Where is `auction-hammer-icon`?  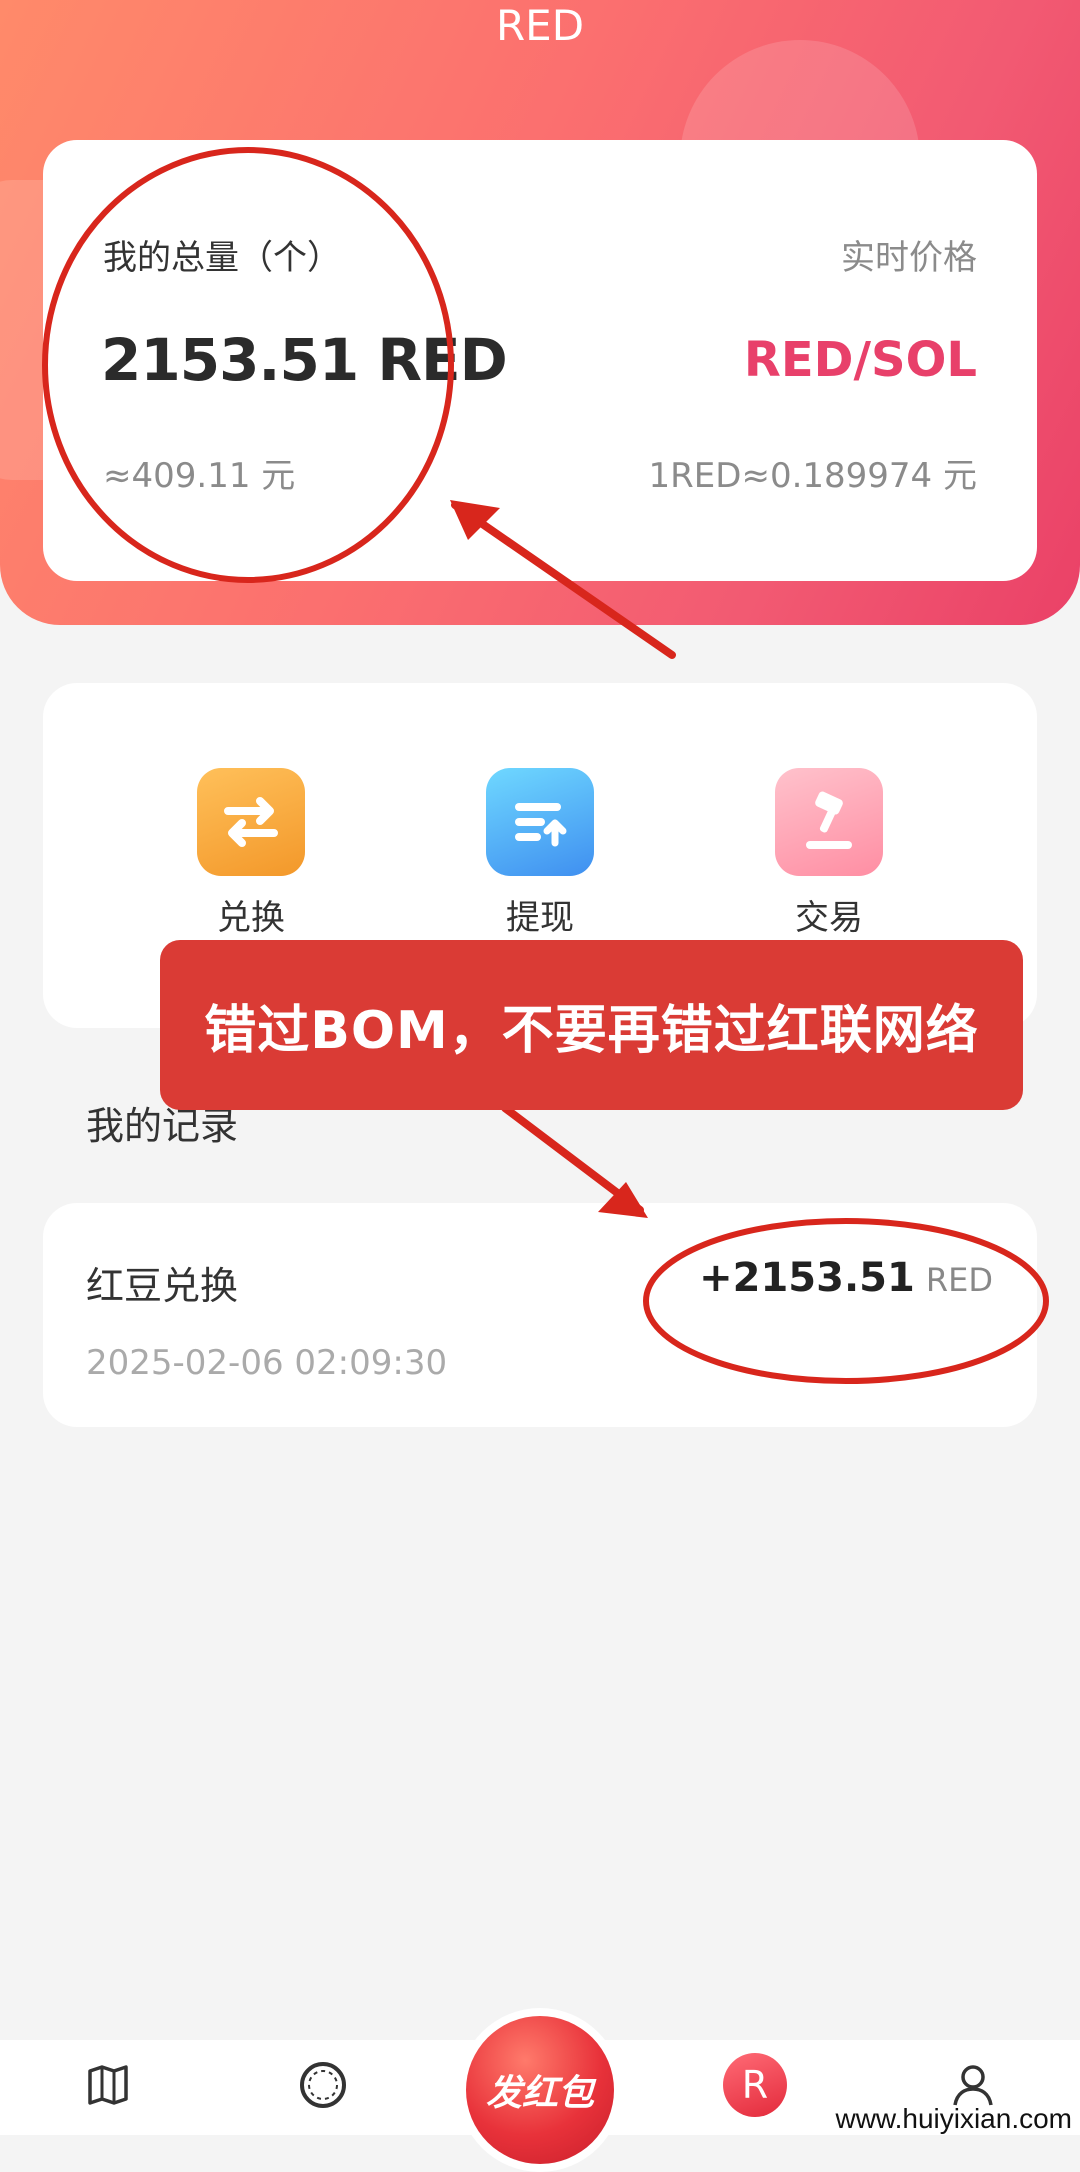 auction-hammer-icon is located at coordinates (829, 822).